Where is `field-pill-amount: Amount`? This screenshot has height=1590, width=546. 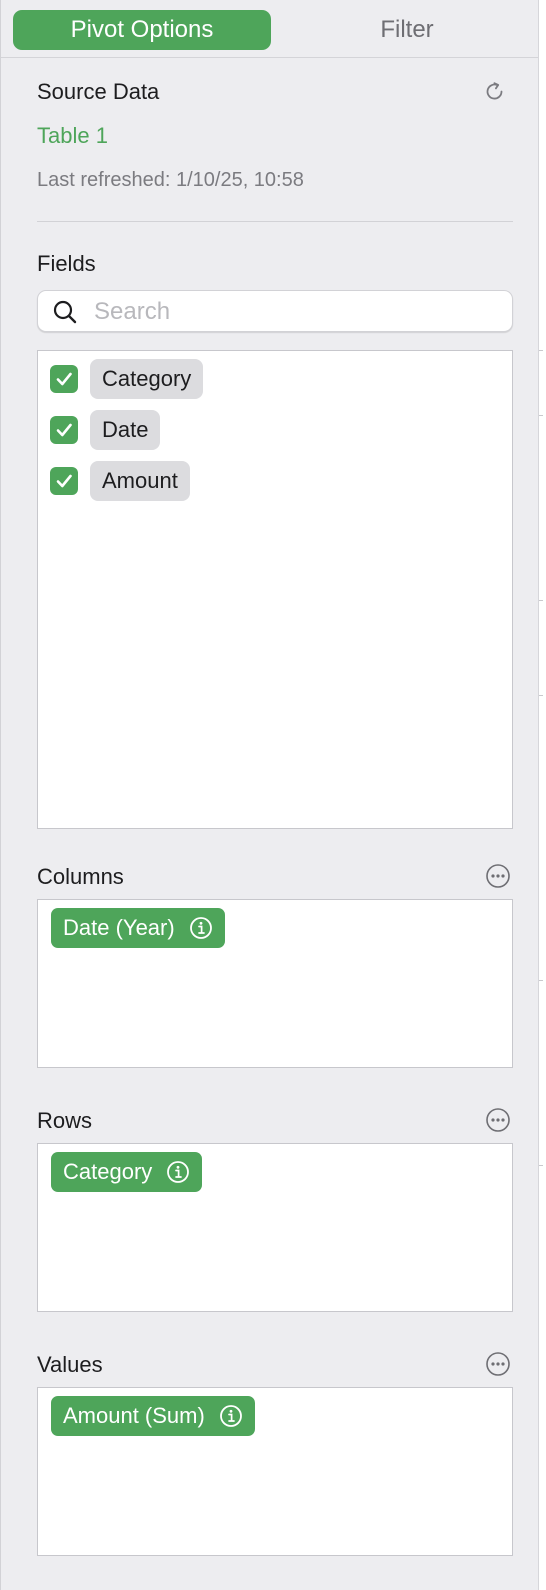 field-pill-amount: Amount is located at coordinates (140, 481).